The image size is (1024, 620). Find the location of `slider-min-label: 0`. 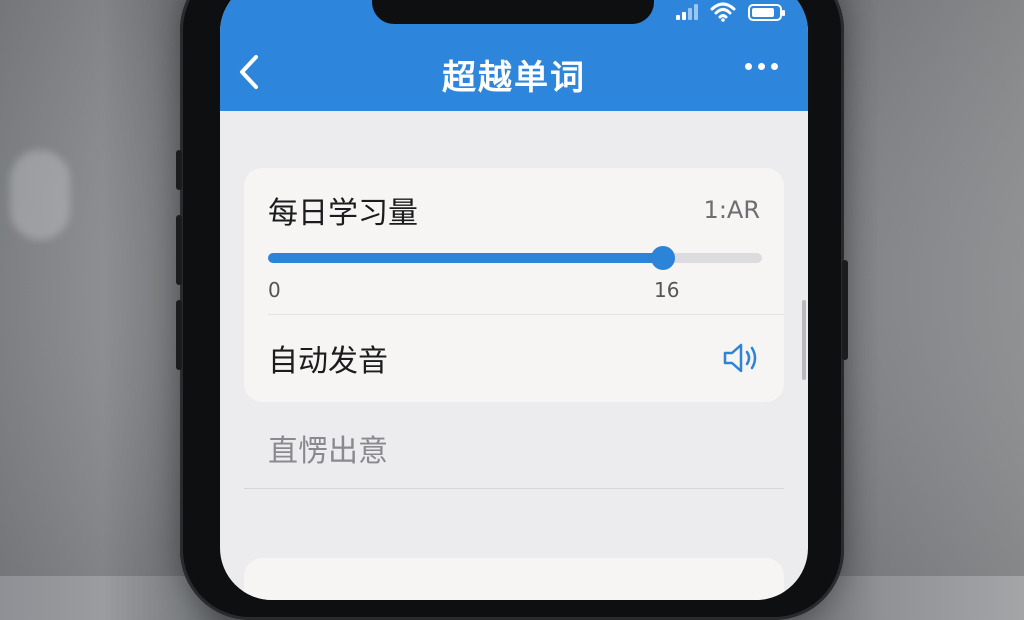

slider-min-label: 0 is located at coordinates (274, 290).